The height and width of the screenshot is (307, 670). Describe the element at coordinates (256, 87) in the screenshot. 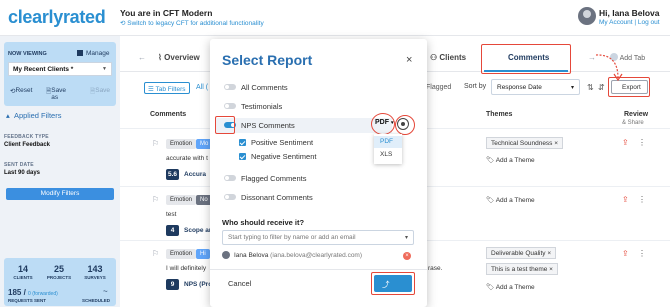

I see `option-all-comments: All Comments` at that location.